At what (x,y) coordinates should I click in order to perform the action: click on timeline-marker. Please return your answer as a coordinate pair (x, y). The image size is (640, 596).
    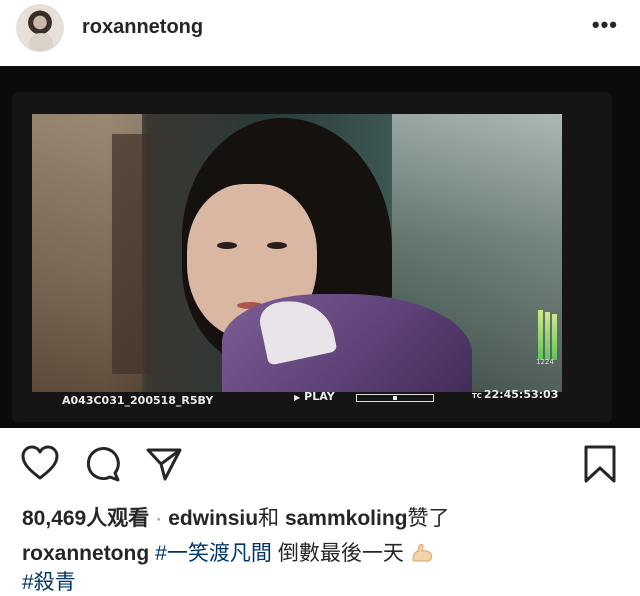
    Looking at the image, I should click on (395, 398).